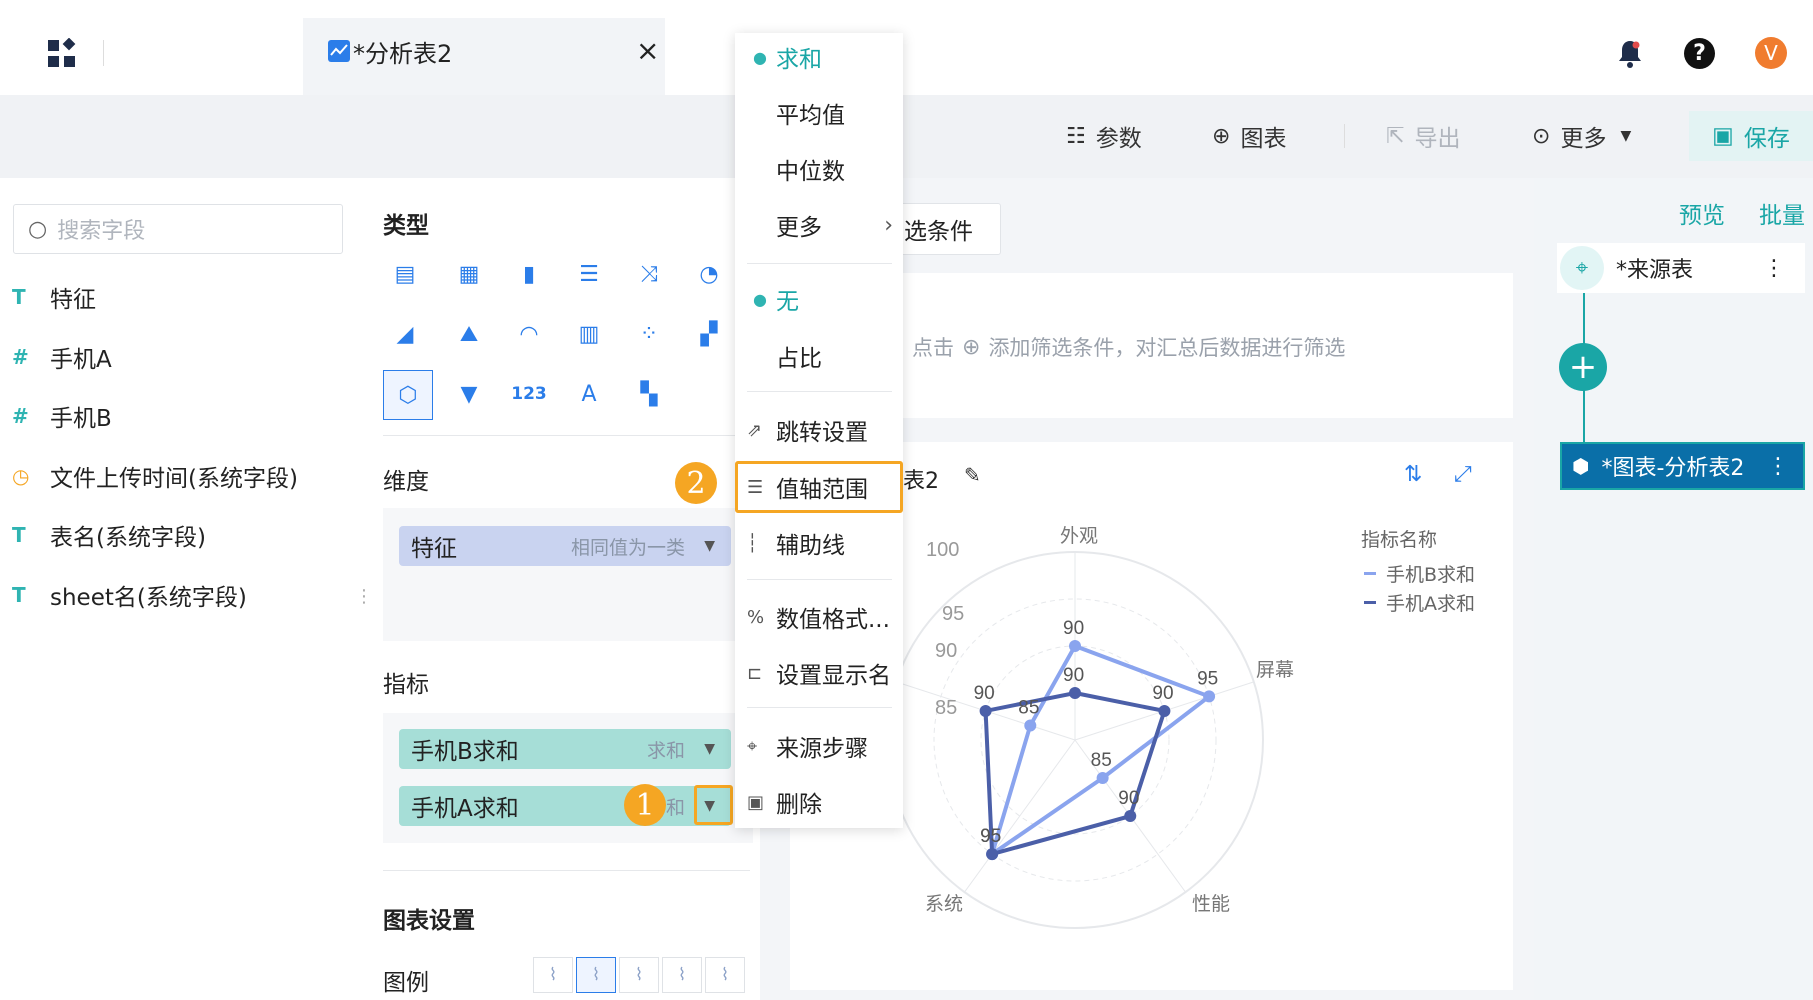  I want to click on treemap-icon: ▞, so click(709, 334).